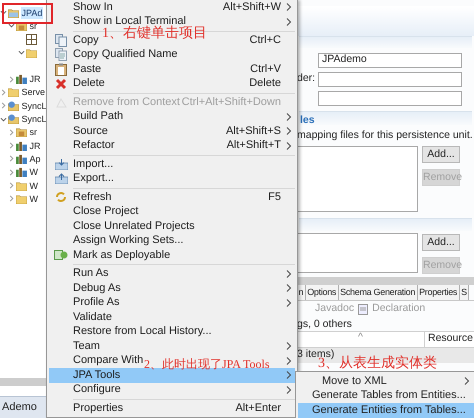 This screenshot has height=418, width=474. I want to click on class-list, so click(357, 252).